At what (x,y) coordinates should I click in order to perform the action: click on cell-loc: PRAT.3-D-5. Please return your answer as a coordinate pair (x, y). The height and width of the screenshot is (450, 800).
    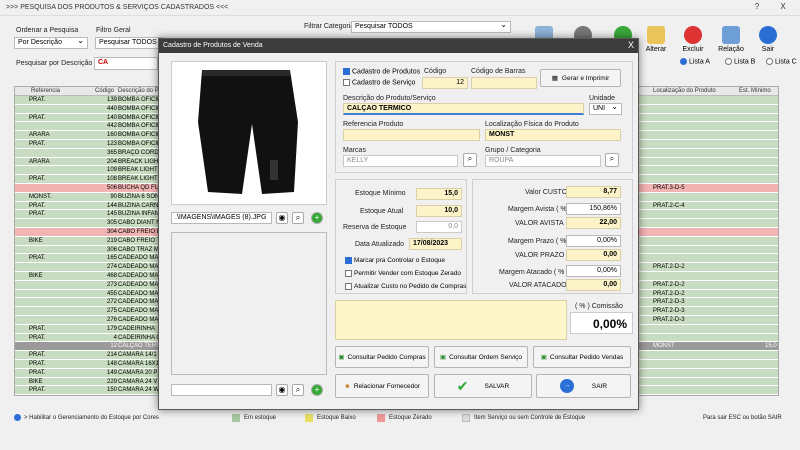
    Looking at the image, I should click on (669, 187).